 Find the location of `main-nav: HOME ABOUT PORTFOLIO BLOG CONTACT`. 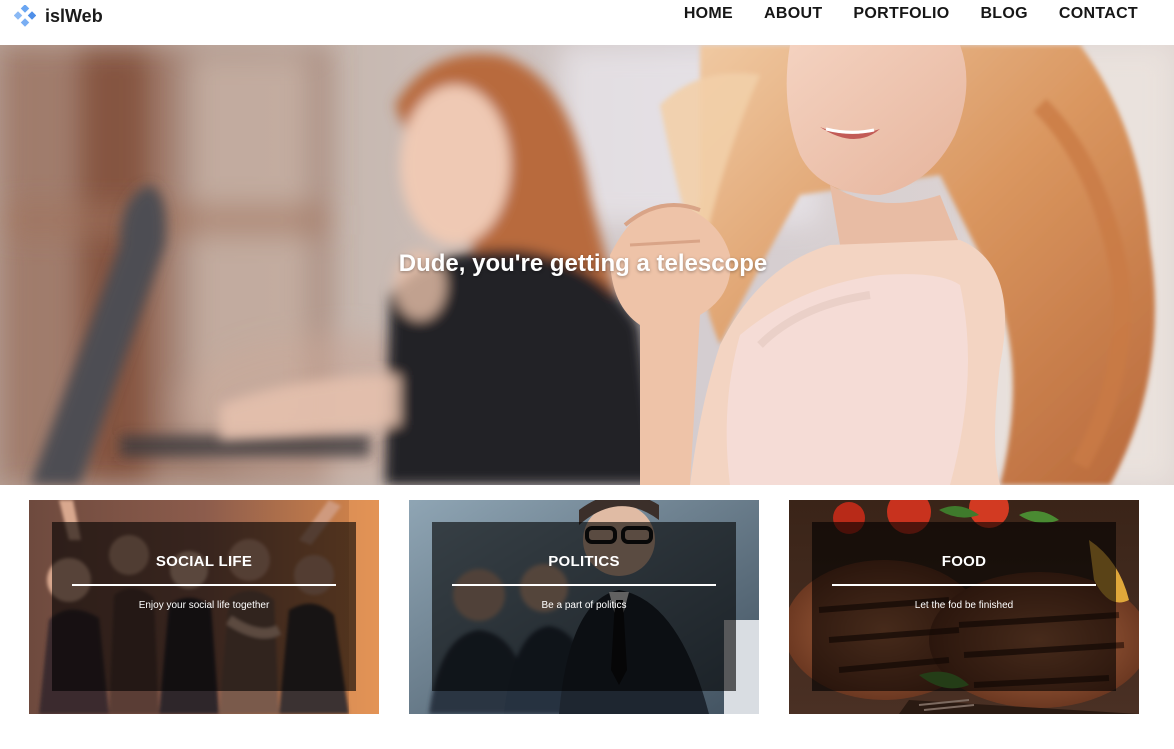

main-nav: HOME ABOUT PORTFOLIO BLOG CONTACT is located at coordinates (911, 14).